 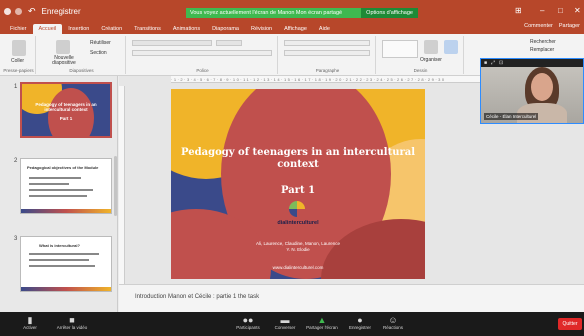 What do you see at coordinates (298, 190) in the screenshot?
I see `slide-subtitle: Part 1` at bounding box center [298, 190].